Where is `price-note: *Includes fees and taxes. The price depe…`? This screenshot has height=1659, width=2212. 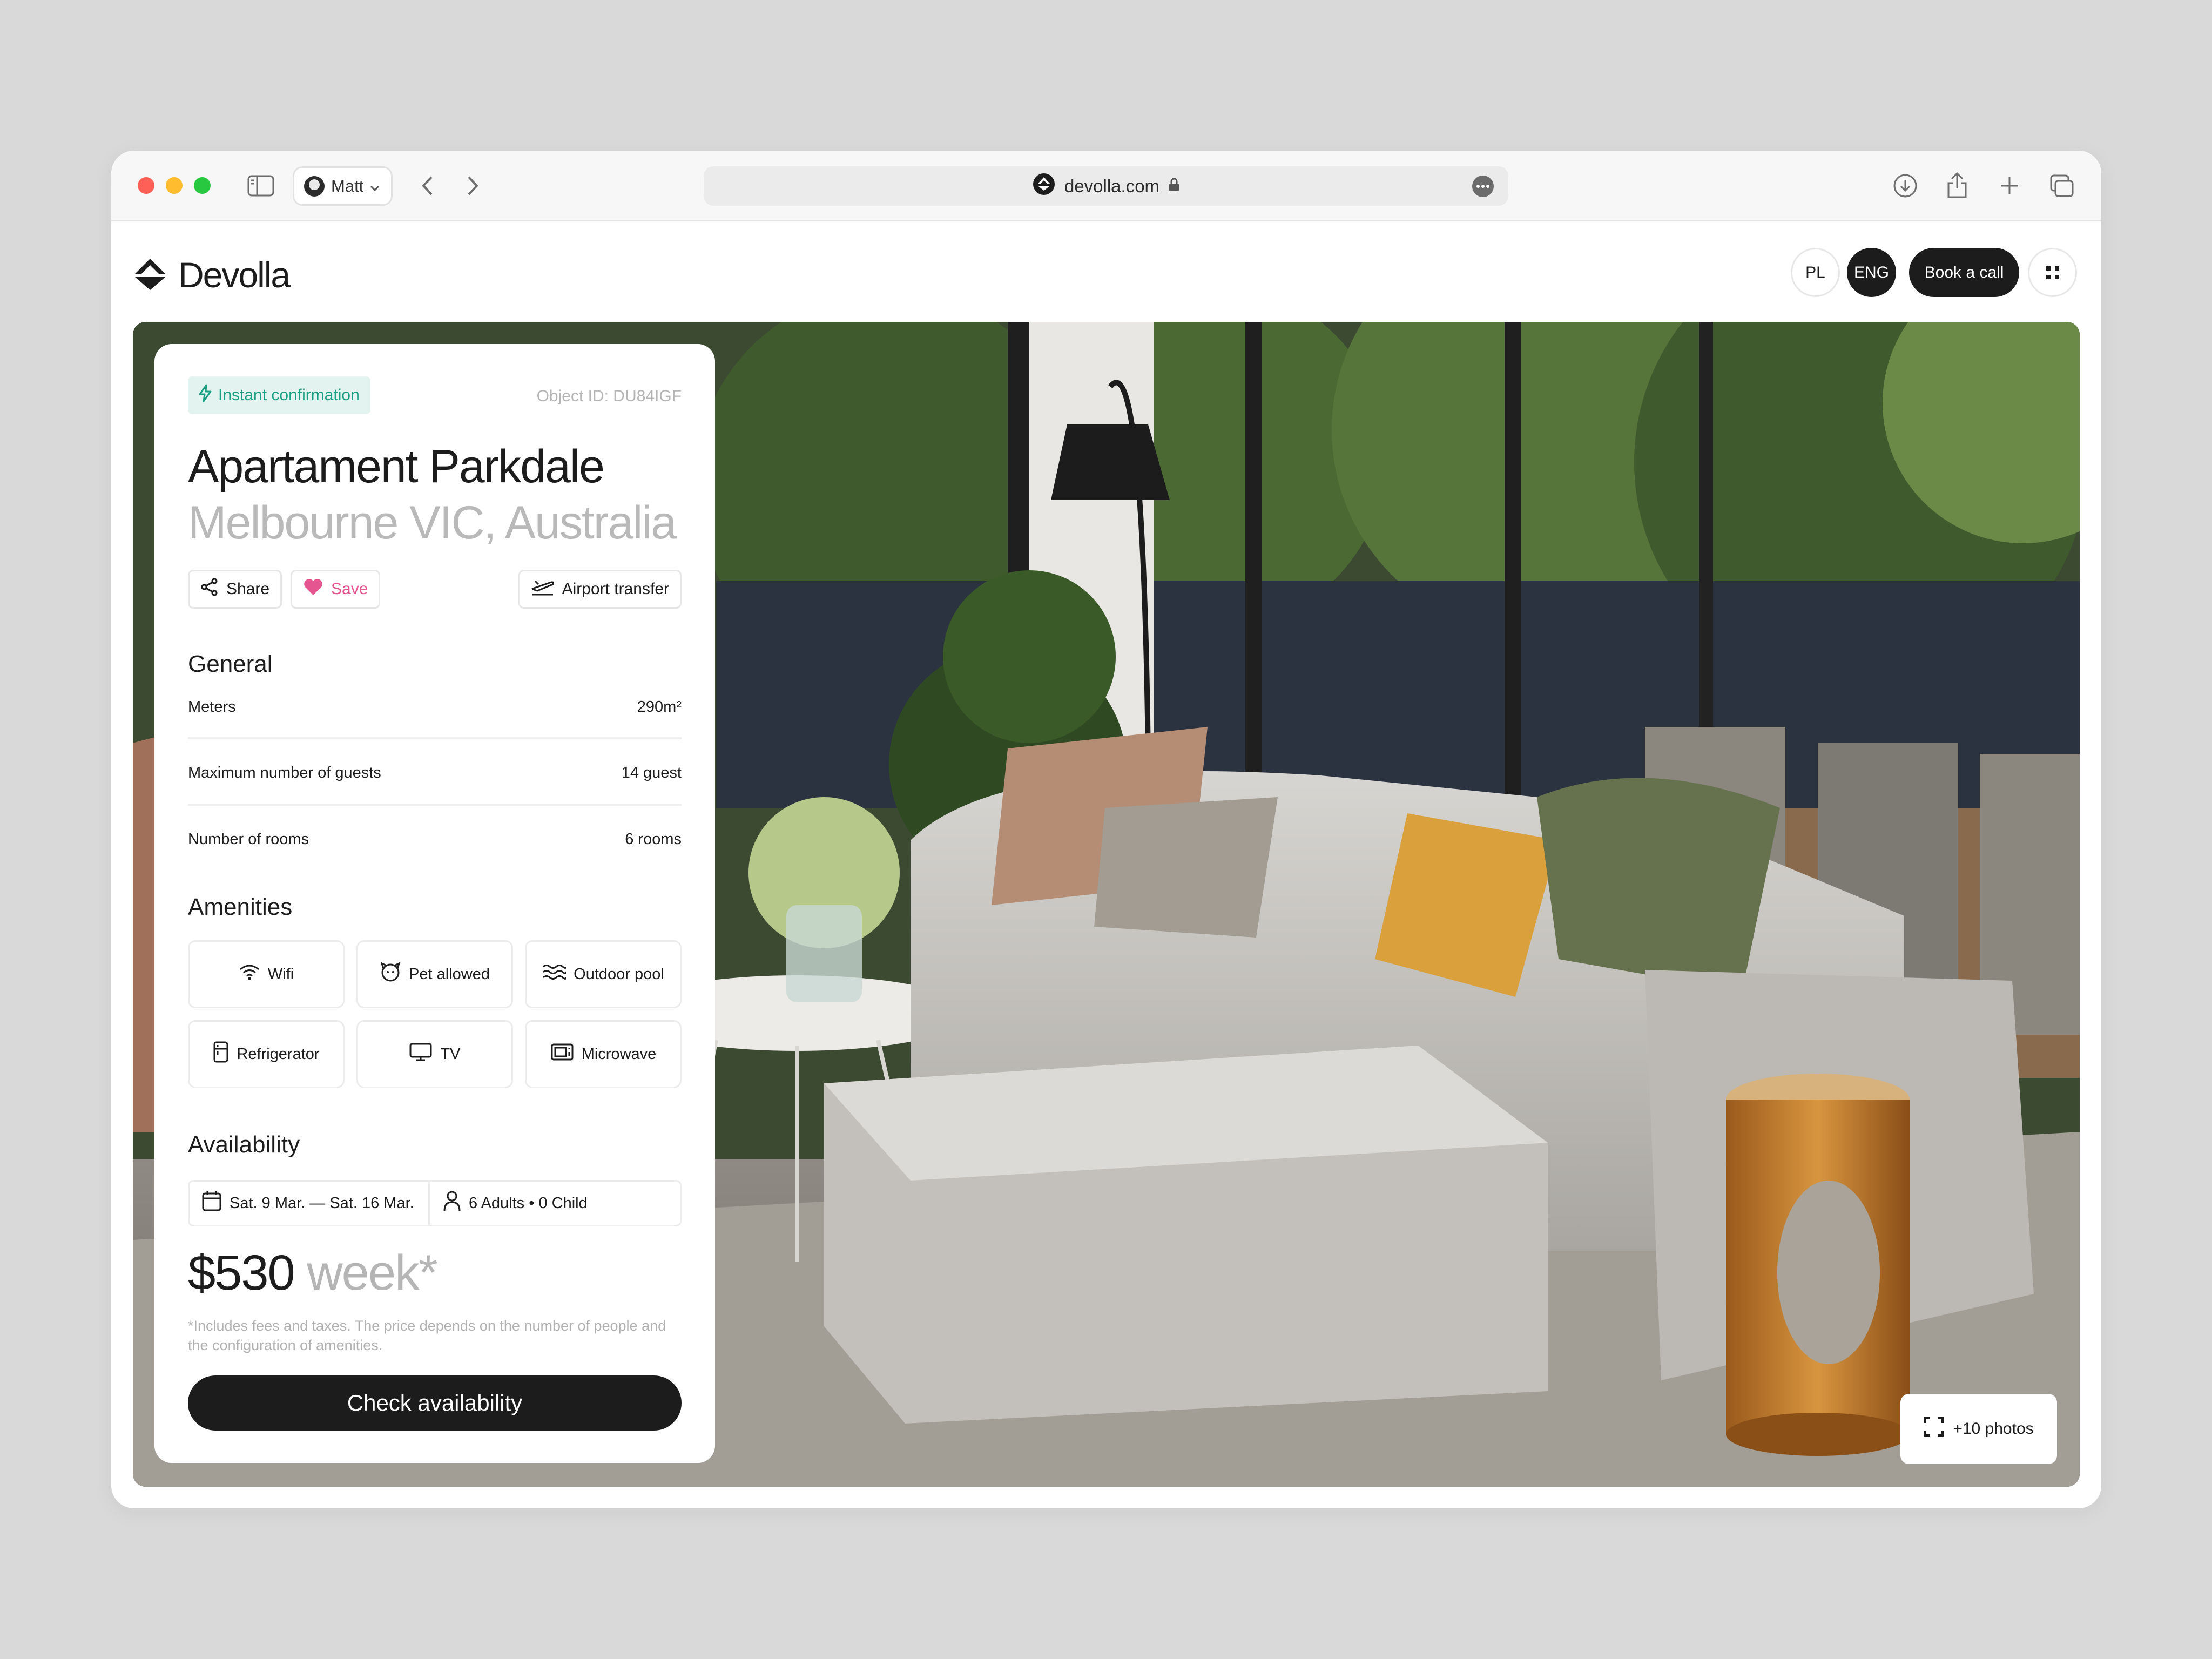 price-note: *Includes fees and taxes. The price depe… is located at coordinates (427, 1335).